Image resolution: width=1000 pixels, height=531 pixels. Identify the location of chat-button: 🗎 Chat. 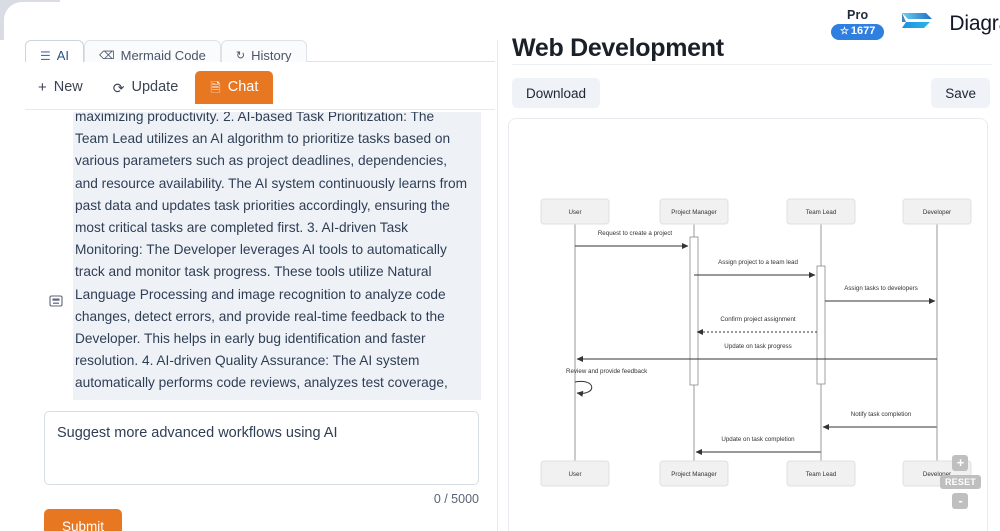
(234, 87).